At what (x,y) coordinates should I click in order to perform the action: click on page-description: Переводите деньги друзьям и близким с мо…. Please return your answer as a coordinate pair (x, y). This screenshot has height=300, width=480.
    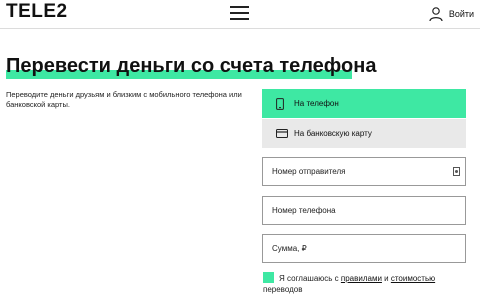
    Looking at the image, I should click on (124, 99).